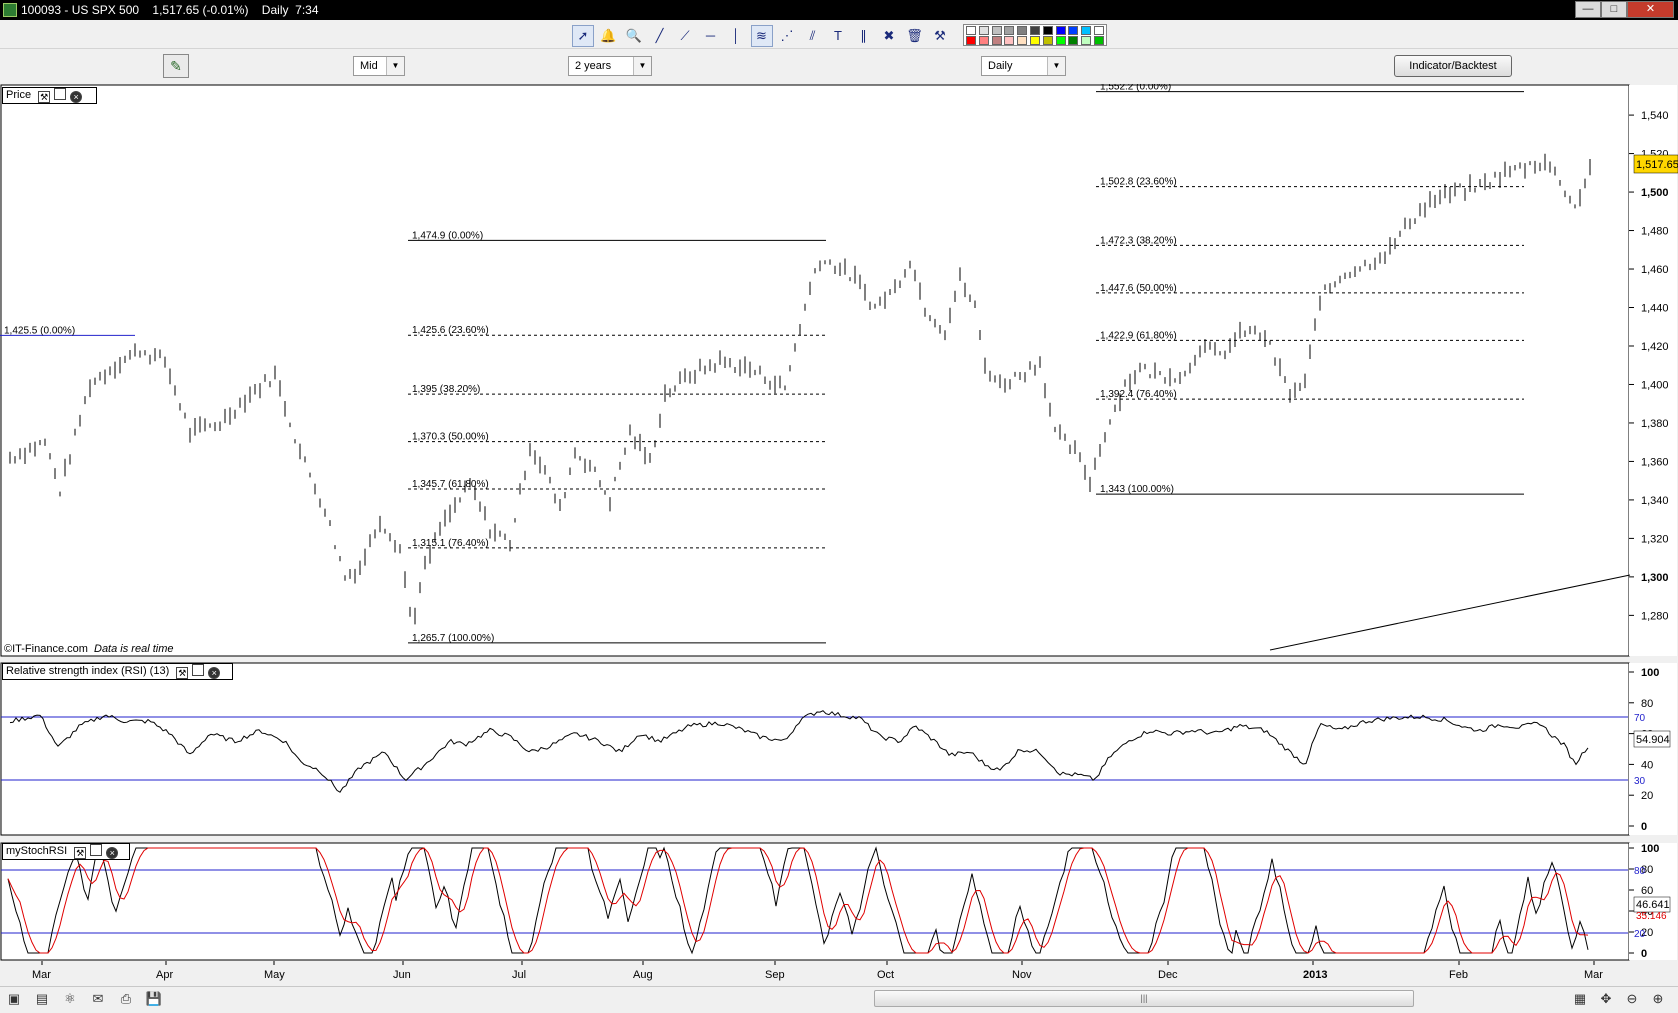 The image size is (1678, 1013). I want to click on mail-icon: ✉, so click(98, 999).